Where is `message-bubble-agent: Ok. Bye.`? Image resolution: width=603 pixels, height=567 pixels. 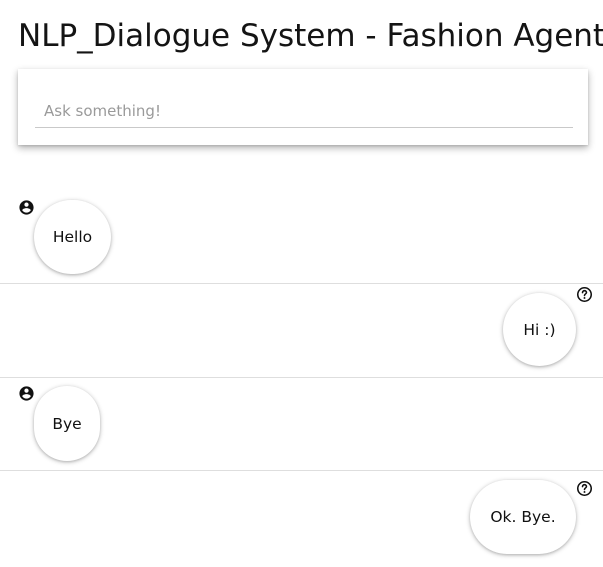 message-bubble-agent: Ok. Bye. is located at coordinates (523, 517).